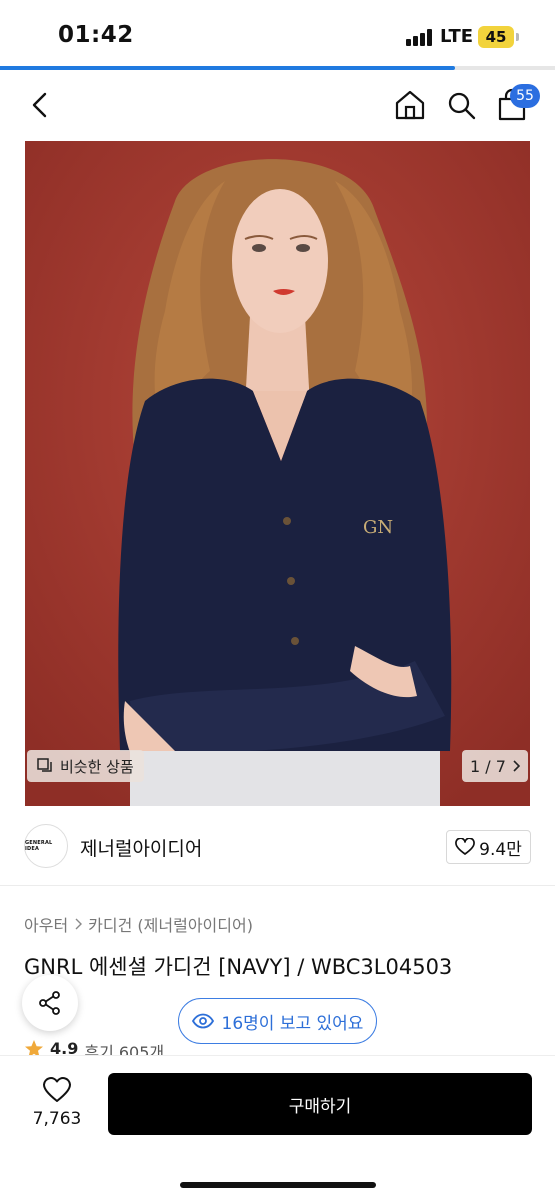 Image resolution: width=555 pixels, height=1200 pixels. What do you see at coordinates (420, 37) in the screenshot?
I see `signal-icon` at bounding box center [420, 37].